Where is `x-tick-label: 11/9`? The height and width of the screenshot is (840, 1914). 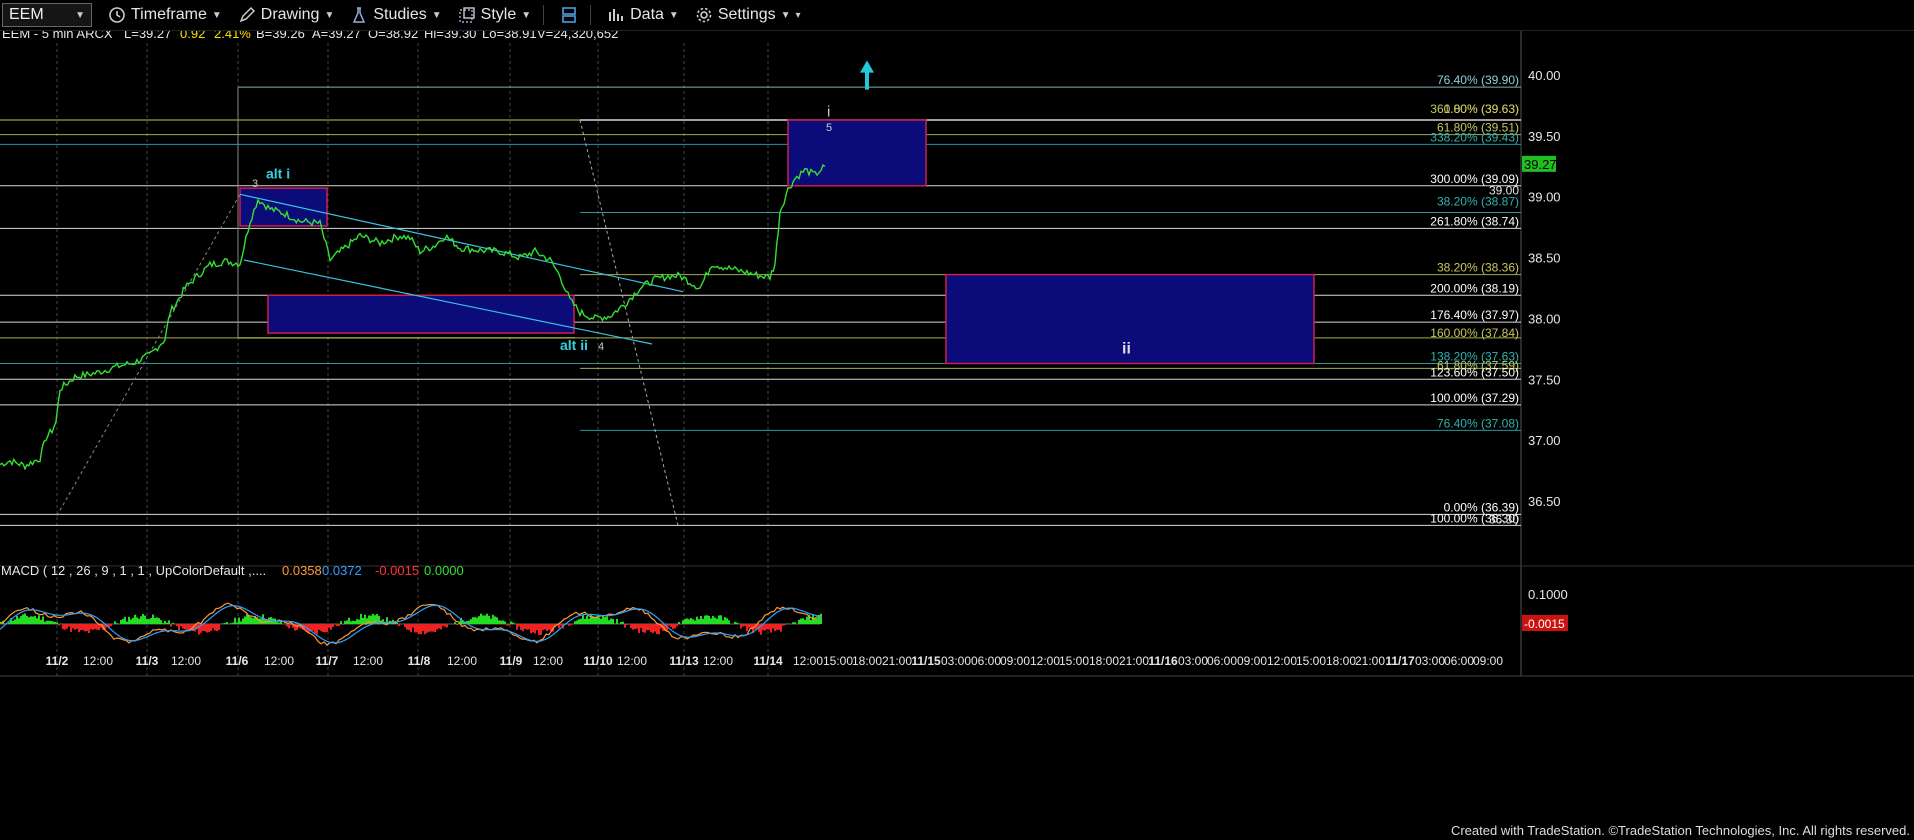 x-tick-label: 11/9 is located at coordinates (511, 661).